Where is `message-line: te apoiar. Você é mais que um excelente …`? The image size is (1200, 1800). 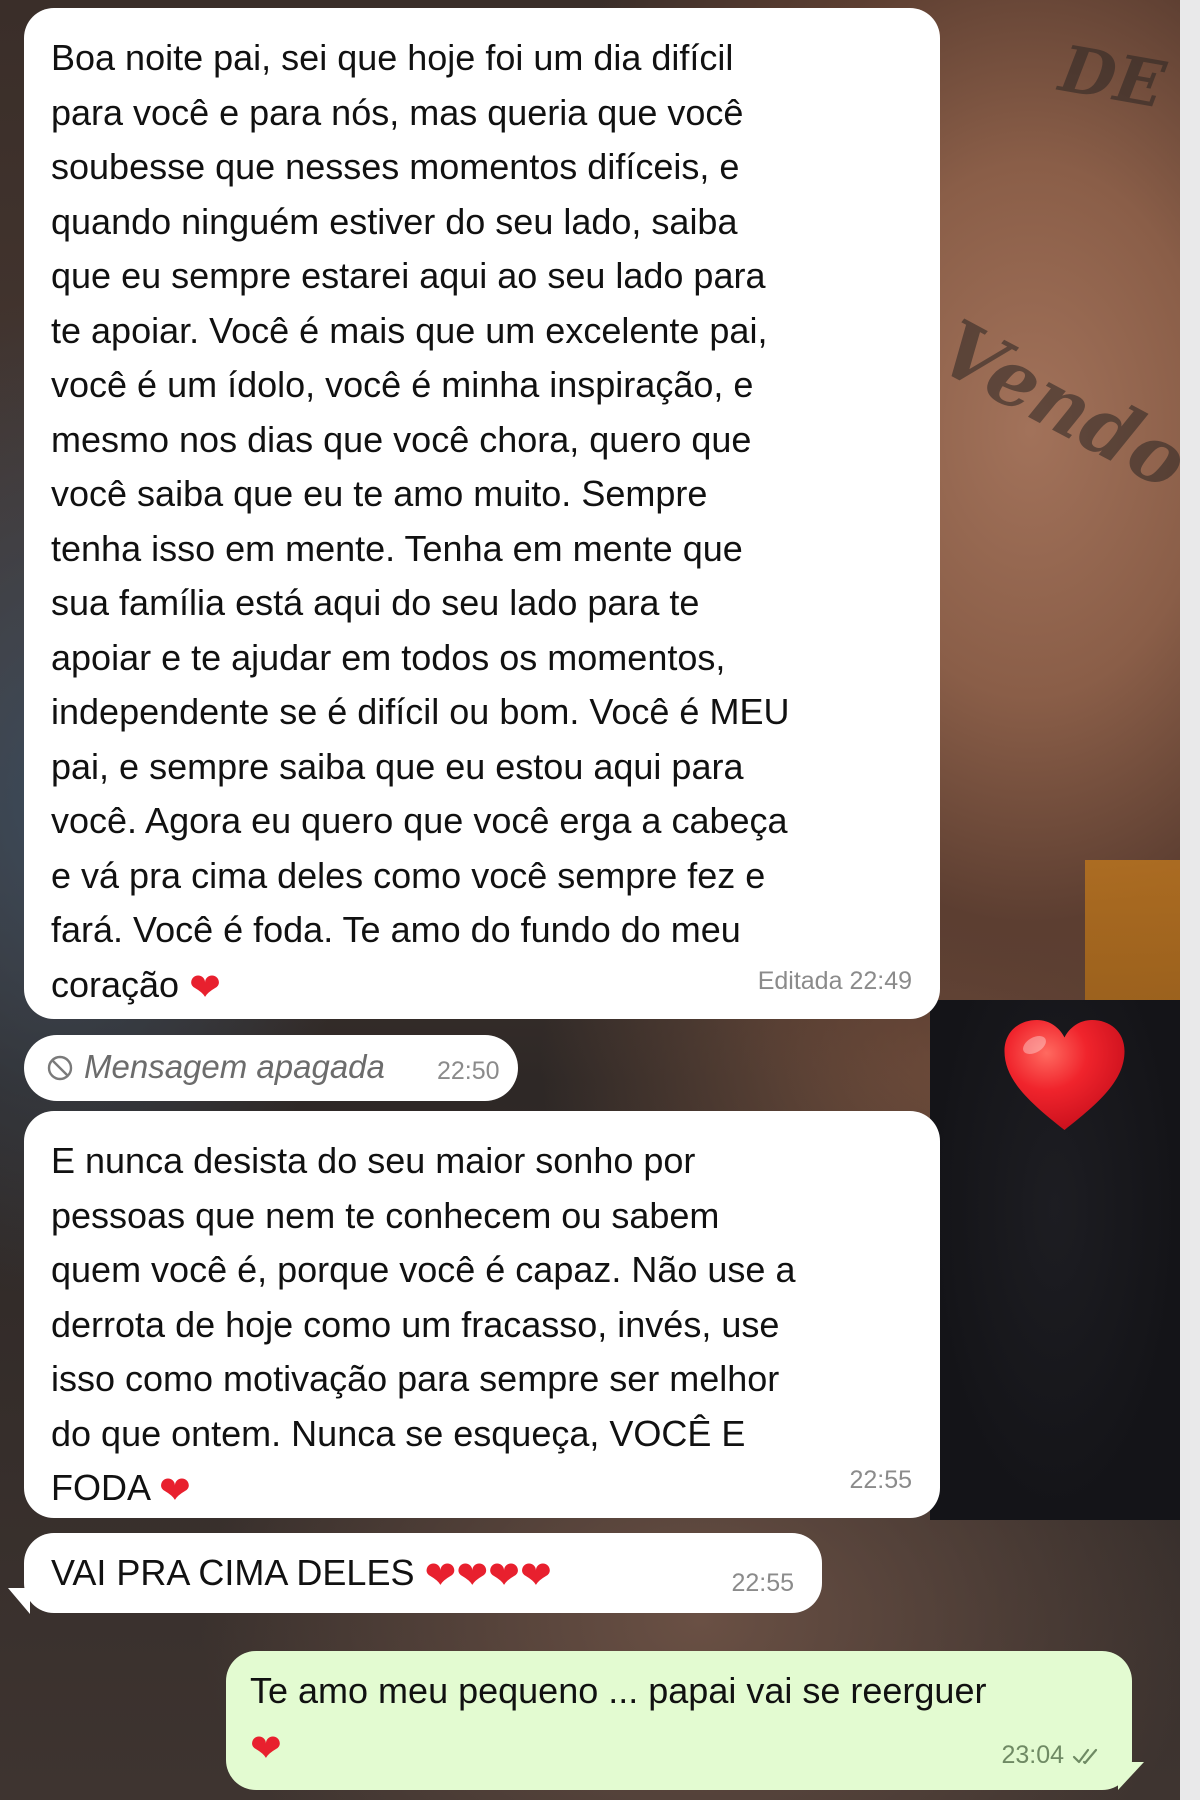
message-line: te apoiar. Você é mais que um excelente … is located at coordinates (409, 330).